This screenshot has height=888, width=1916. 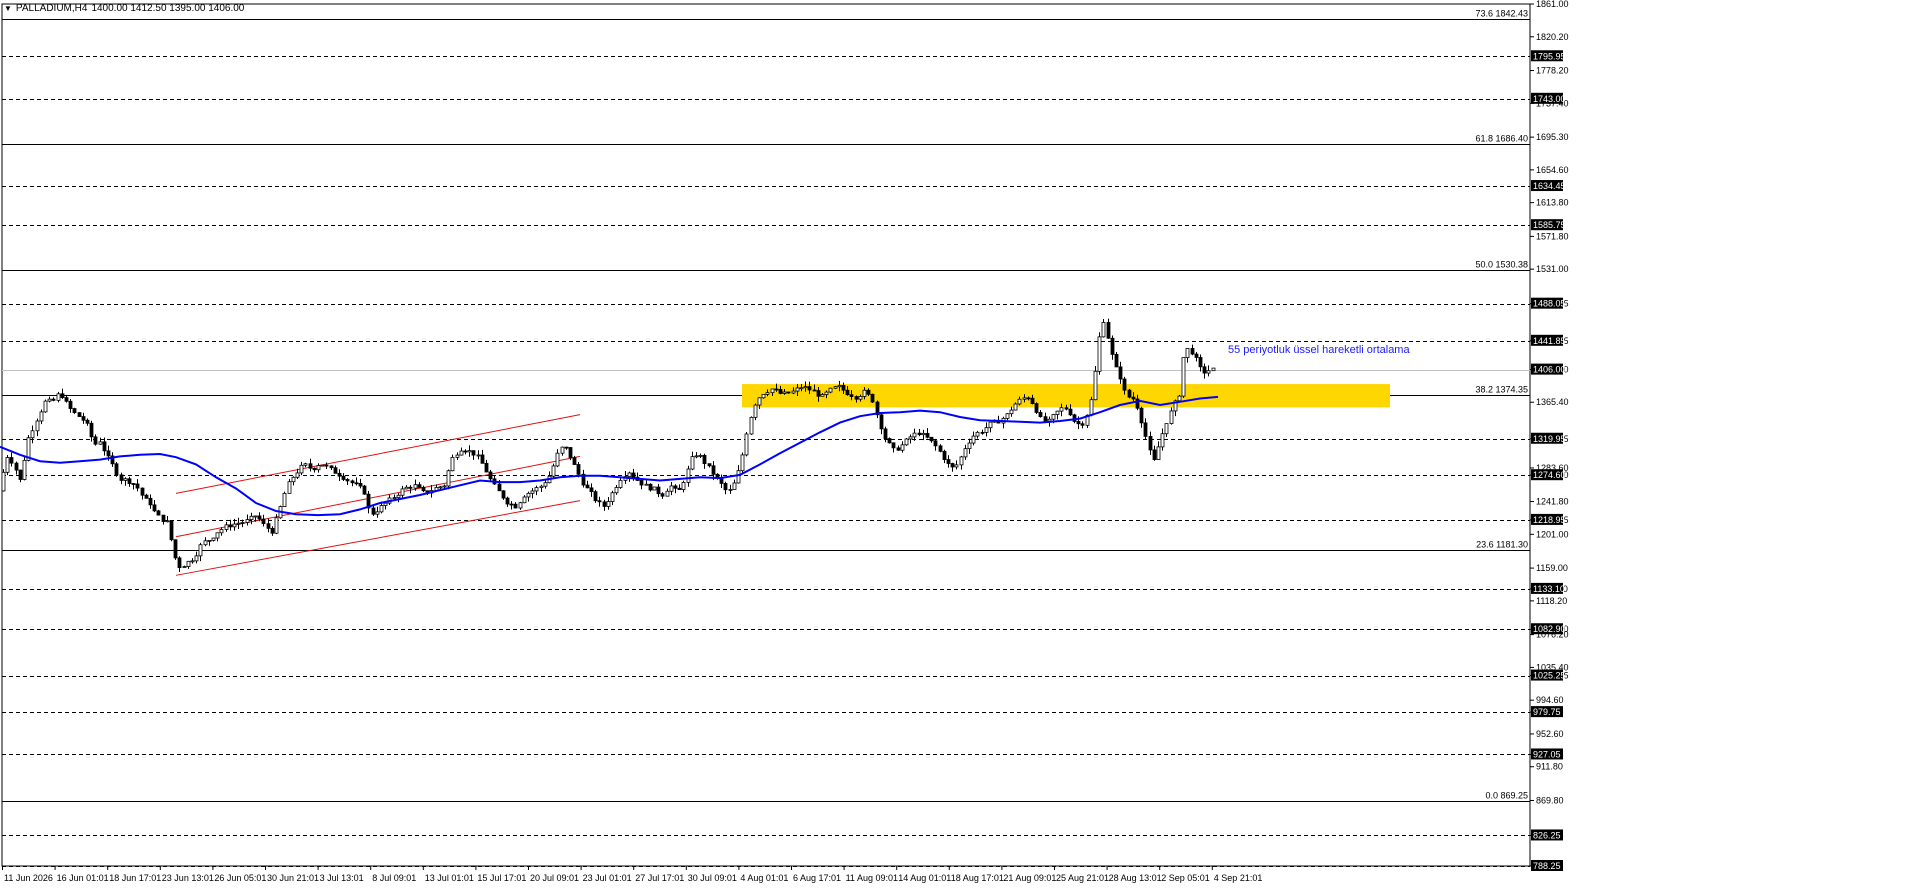 I want to click on price-tick-label: 1118.20, so click(x=1551, y=601).